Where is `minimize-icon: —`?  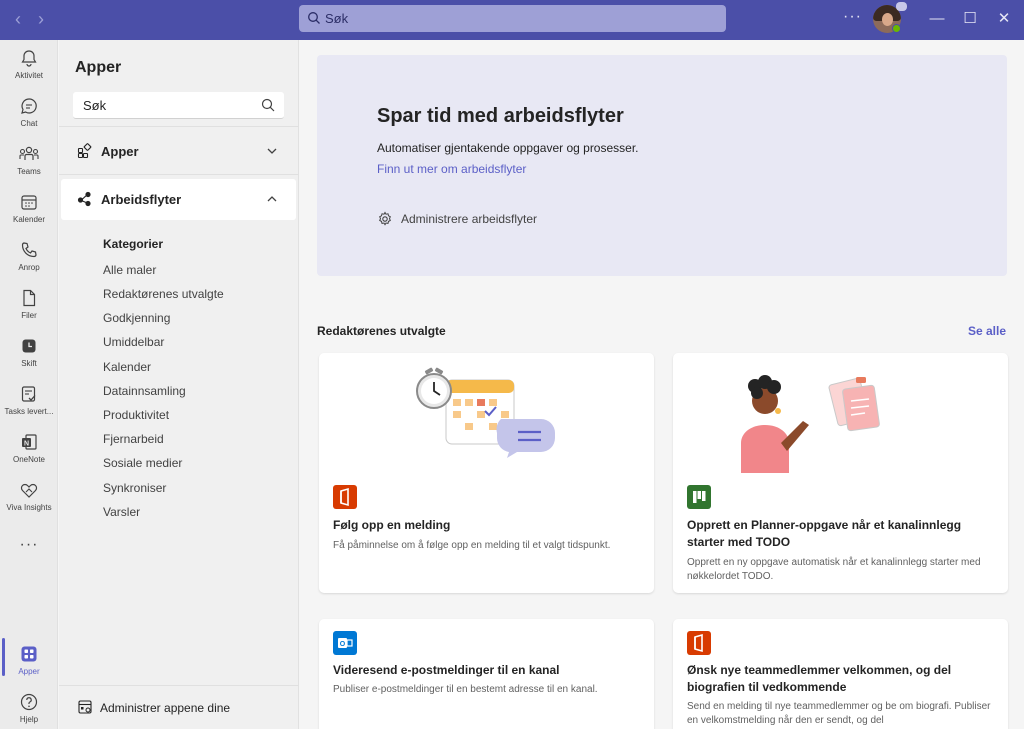
minimize-icon: — is located at coordinates (937, 19).